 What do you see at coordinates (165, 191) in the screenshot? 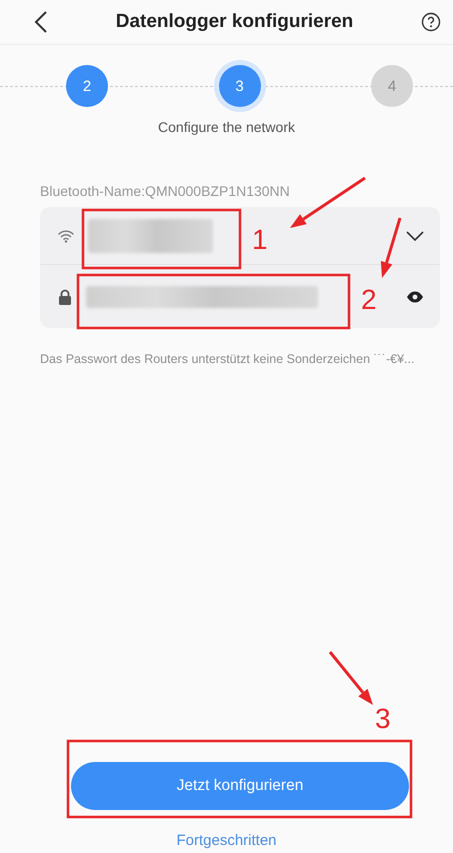
I see `bluetooth-name: Bluetooth-Name:QMN000BZP1N130NN` at bounding box center [165, 191].